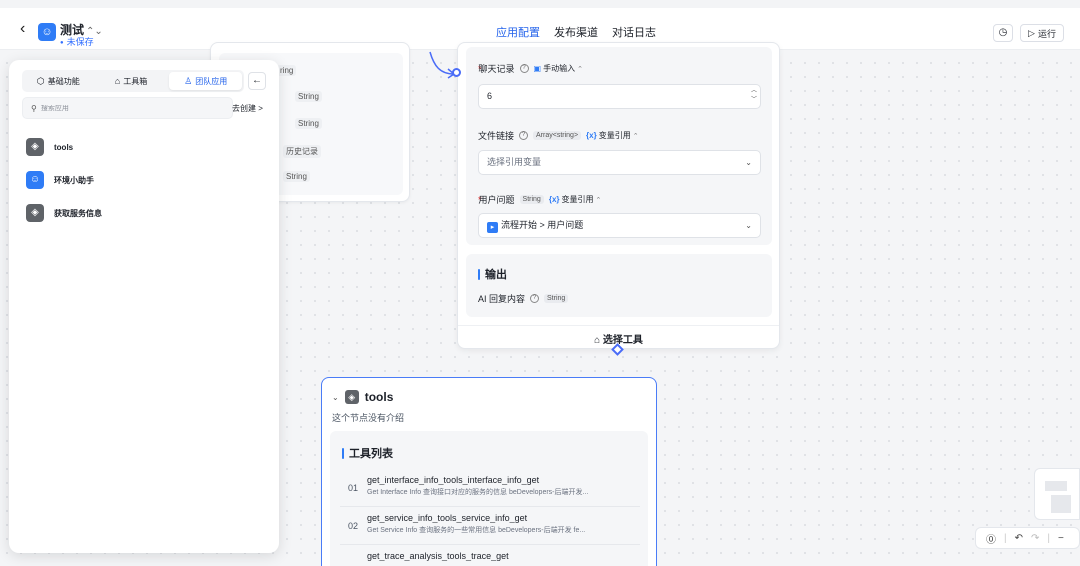  What do you see at coordinates (49, 147) in the screenshot?
I see `app-item-tools: ◈ tools` at bounding box center [49, 147].